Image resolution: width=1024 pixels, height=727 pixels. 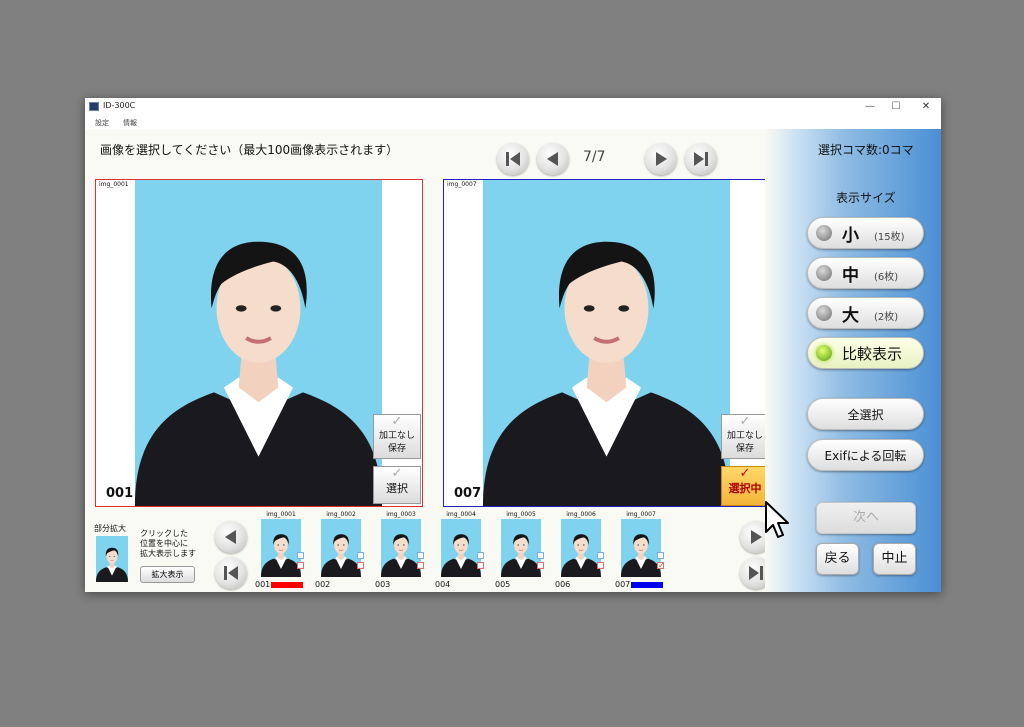 I want to click on display-size-title: 表示サイズ, so click(x=866, y=198).